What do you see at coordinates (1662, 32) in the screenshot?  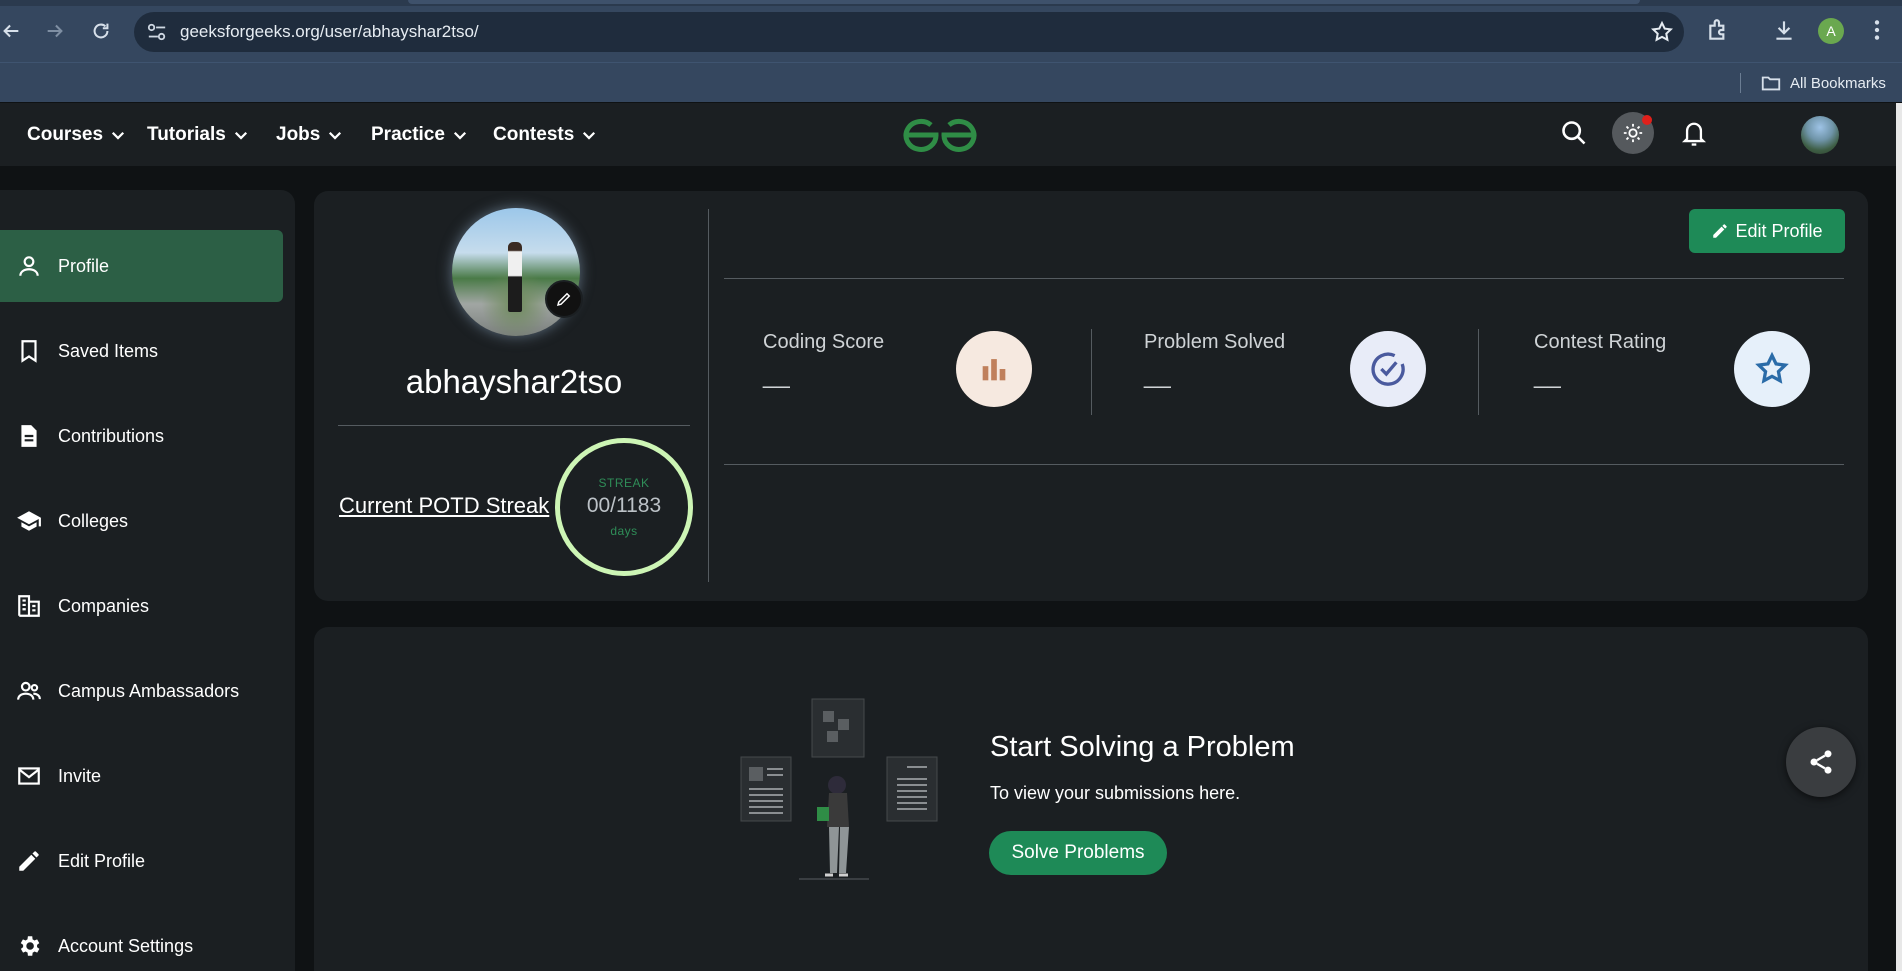 I see `bookmark-star-icon` at bounding box center [1662, 32].